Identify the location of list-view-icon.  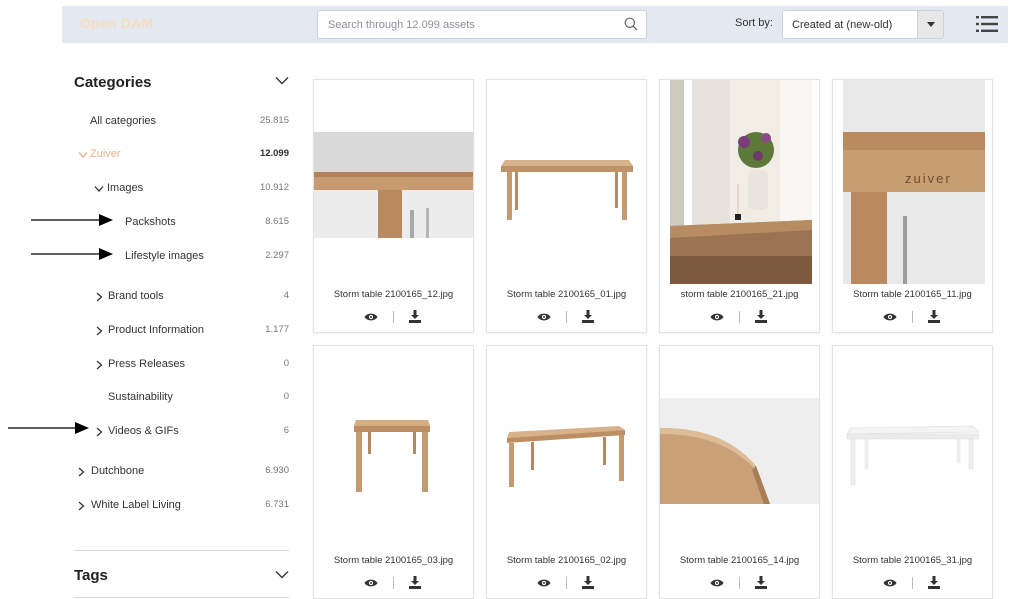
(987, 24).